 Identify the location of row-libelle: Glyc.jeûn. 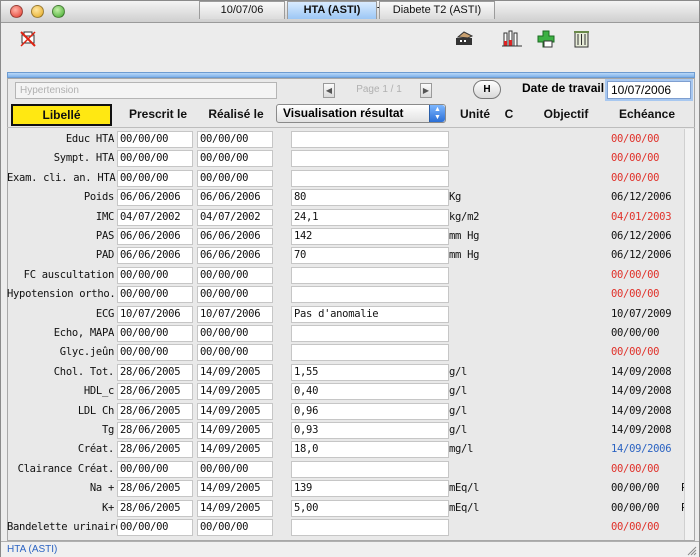
(61, 352).